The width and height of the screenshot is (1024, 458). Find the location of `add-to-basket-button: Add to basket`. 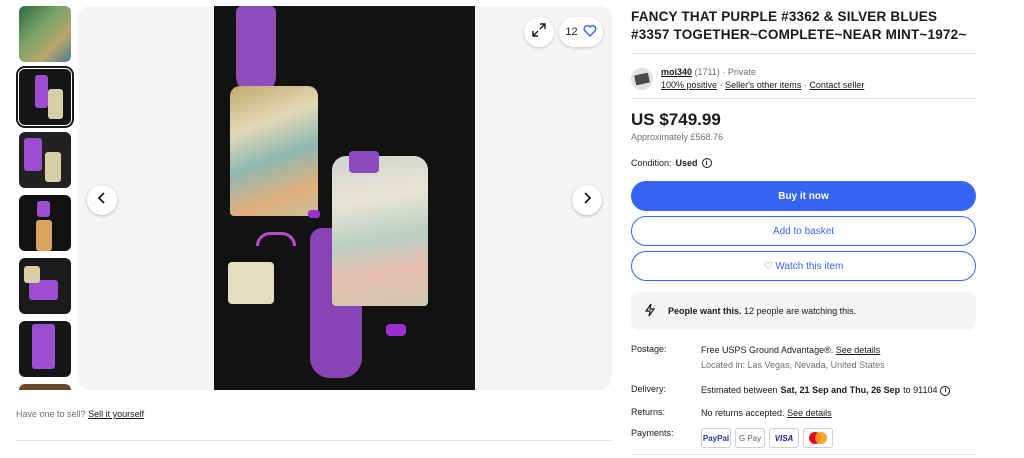

add-to-basket-button: Add to basket is located at coordinates (803, 231).